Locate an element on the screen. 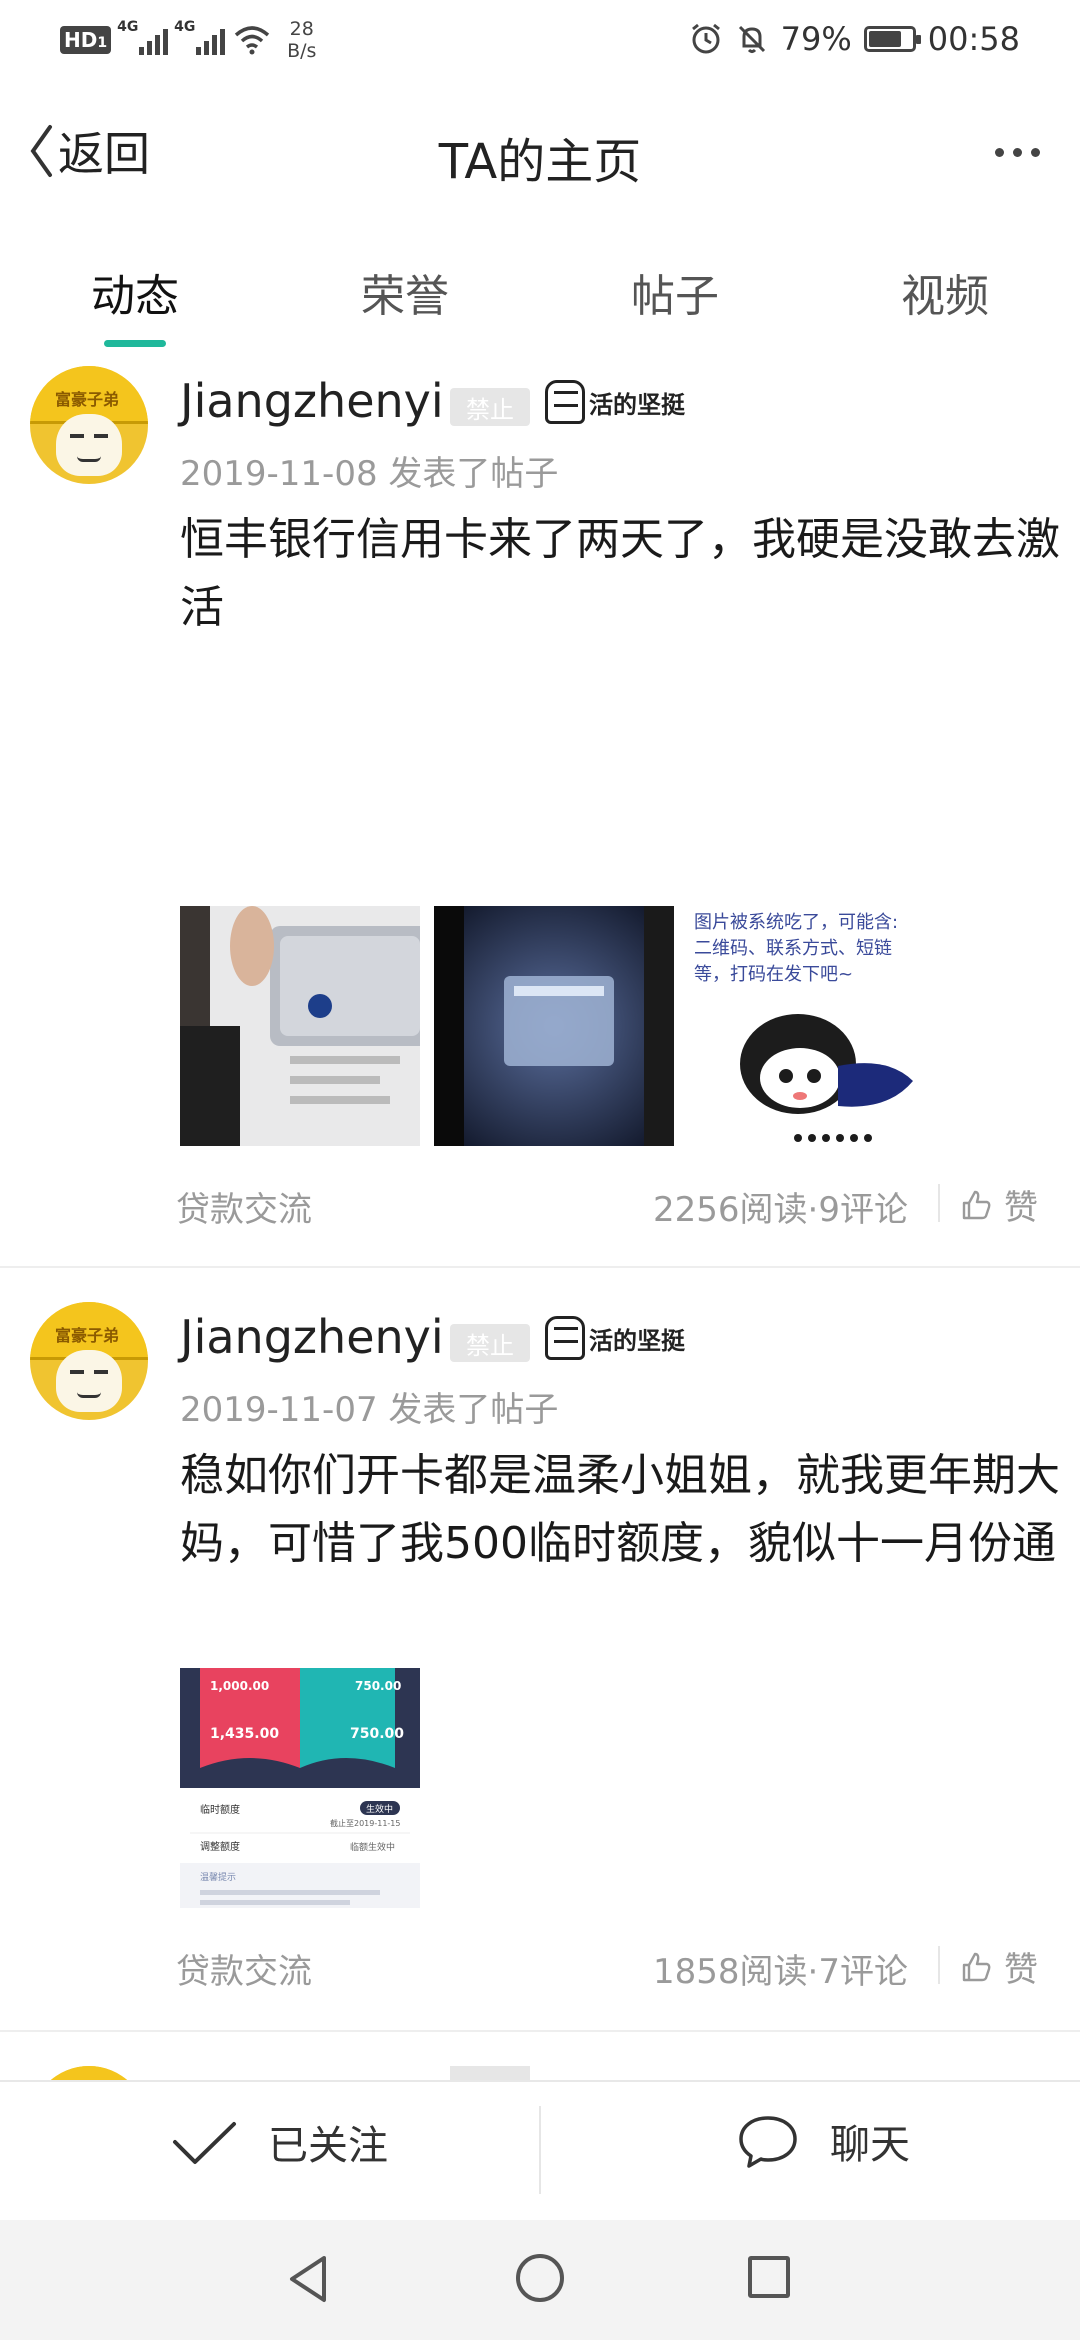 Image resolution: width=1080 pixels, height=2340 pixels. svg-text: 1,435.00 is located at coordinates (244, 1734).